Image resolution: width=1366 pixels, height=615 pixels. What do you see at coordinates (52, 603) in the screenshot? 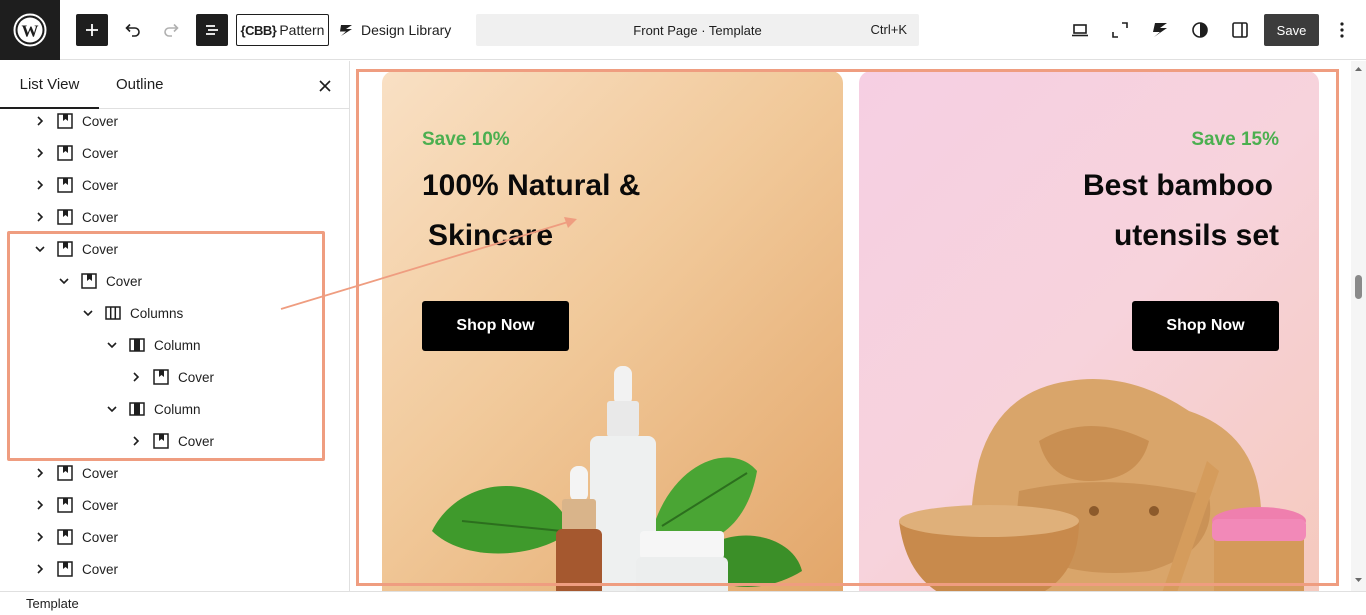
I see `breadcrumb-template: Template` at bounding box center [52, 603].